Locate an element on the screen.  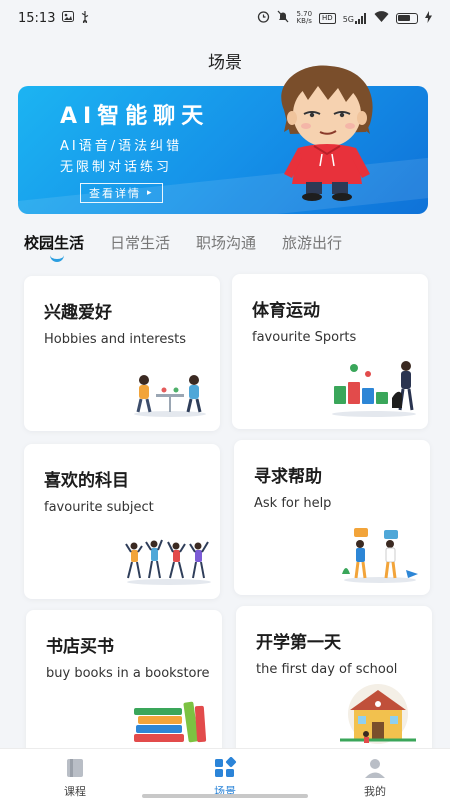
scene-card-subtitle: favourite Sports is located at coordinates (304, 337).